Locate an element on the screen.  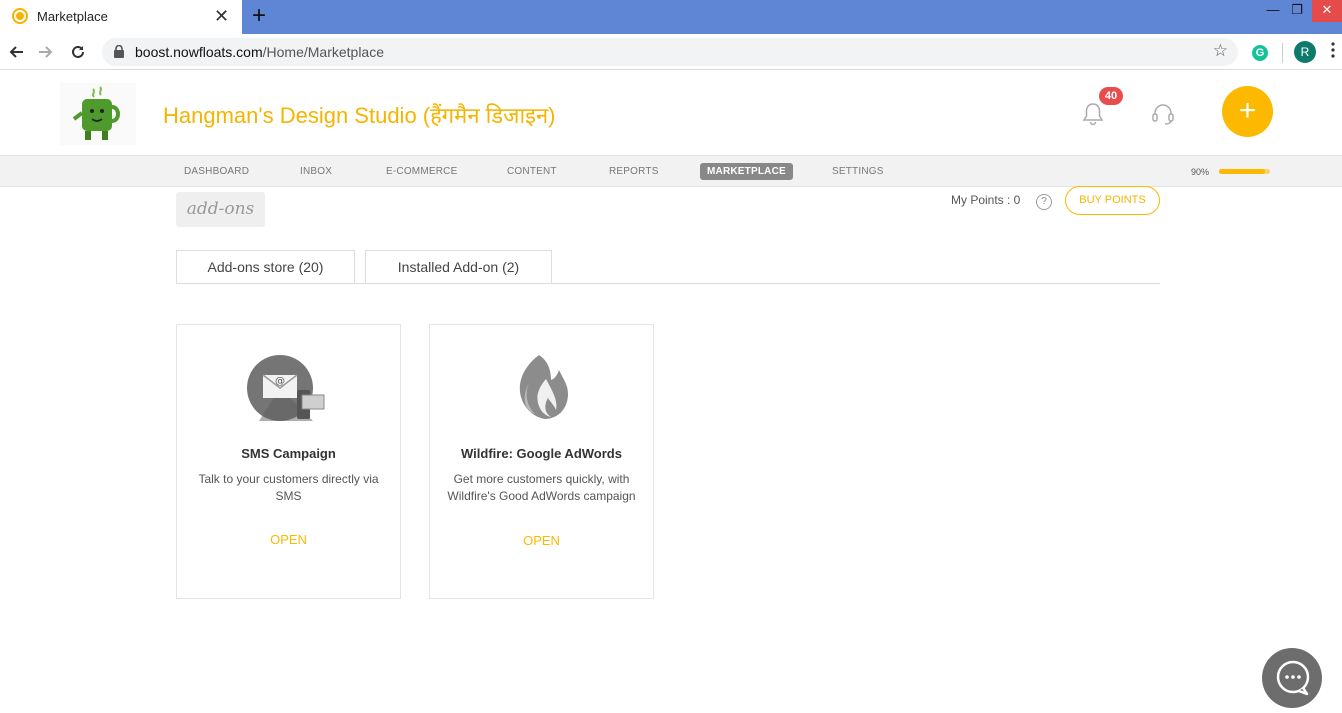
toolbar-divider is located at coordinates (1282, 53).